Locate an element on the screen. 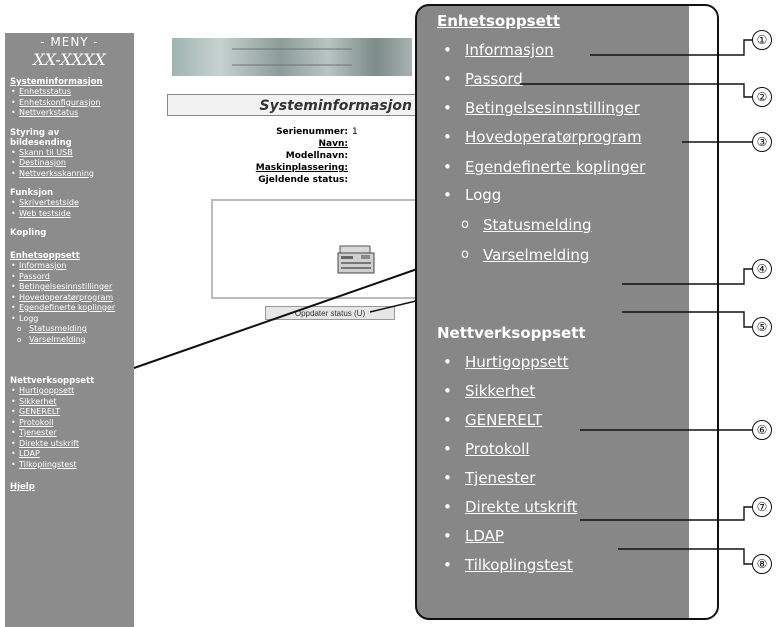  zoom-item-generelt: GENERELT is located at coordinates (566, 420).